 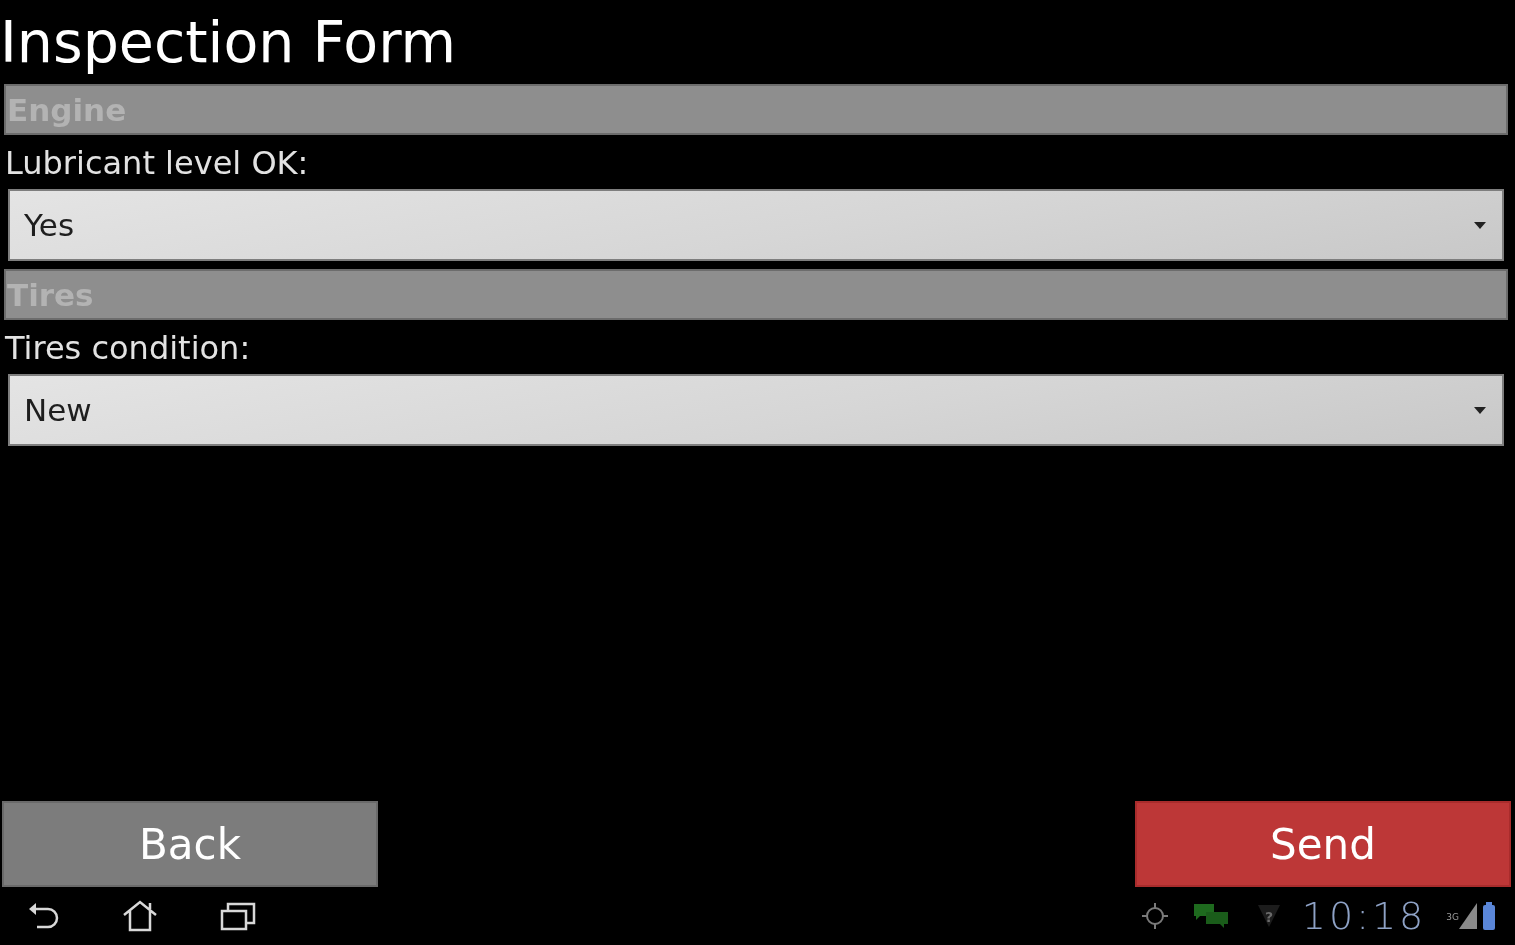 I want to click on field-label: Lubricant level OK:, so click(x=157, y=163).